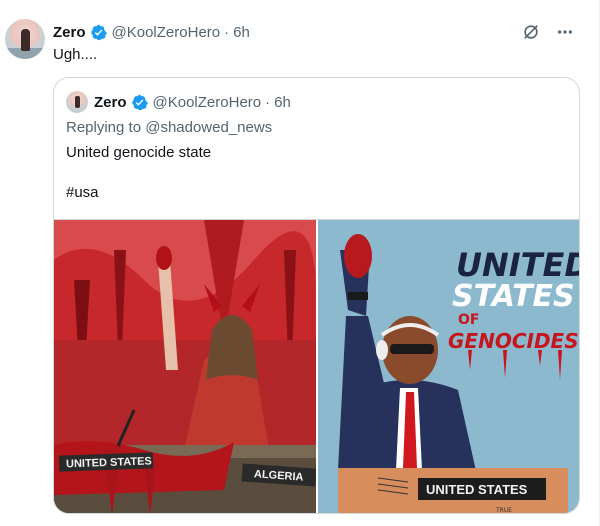  What do you see at coordinates (565, 32) in the screenshot?
I see `more-icon` at bounding box center [565, 32].